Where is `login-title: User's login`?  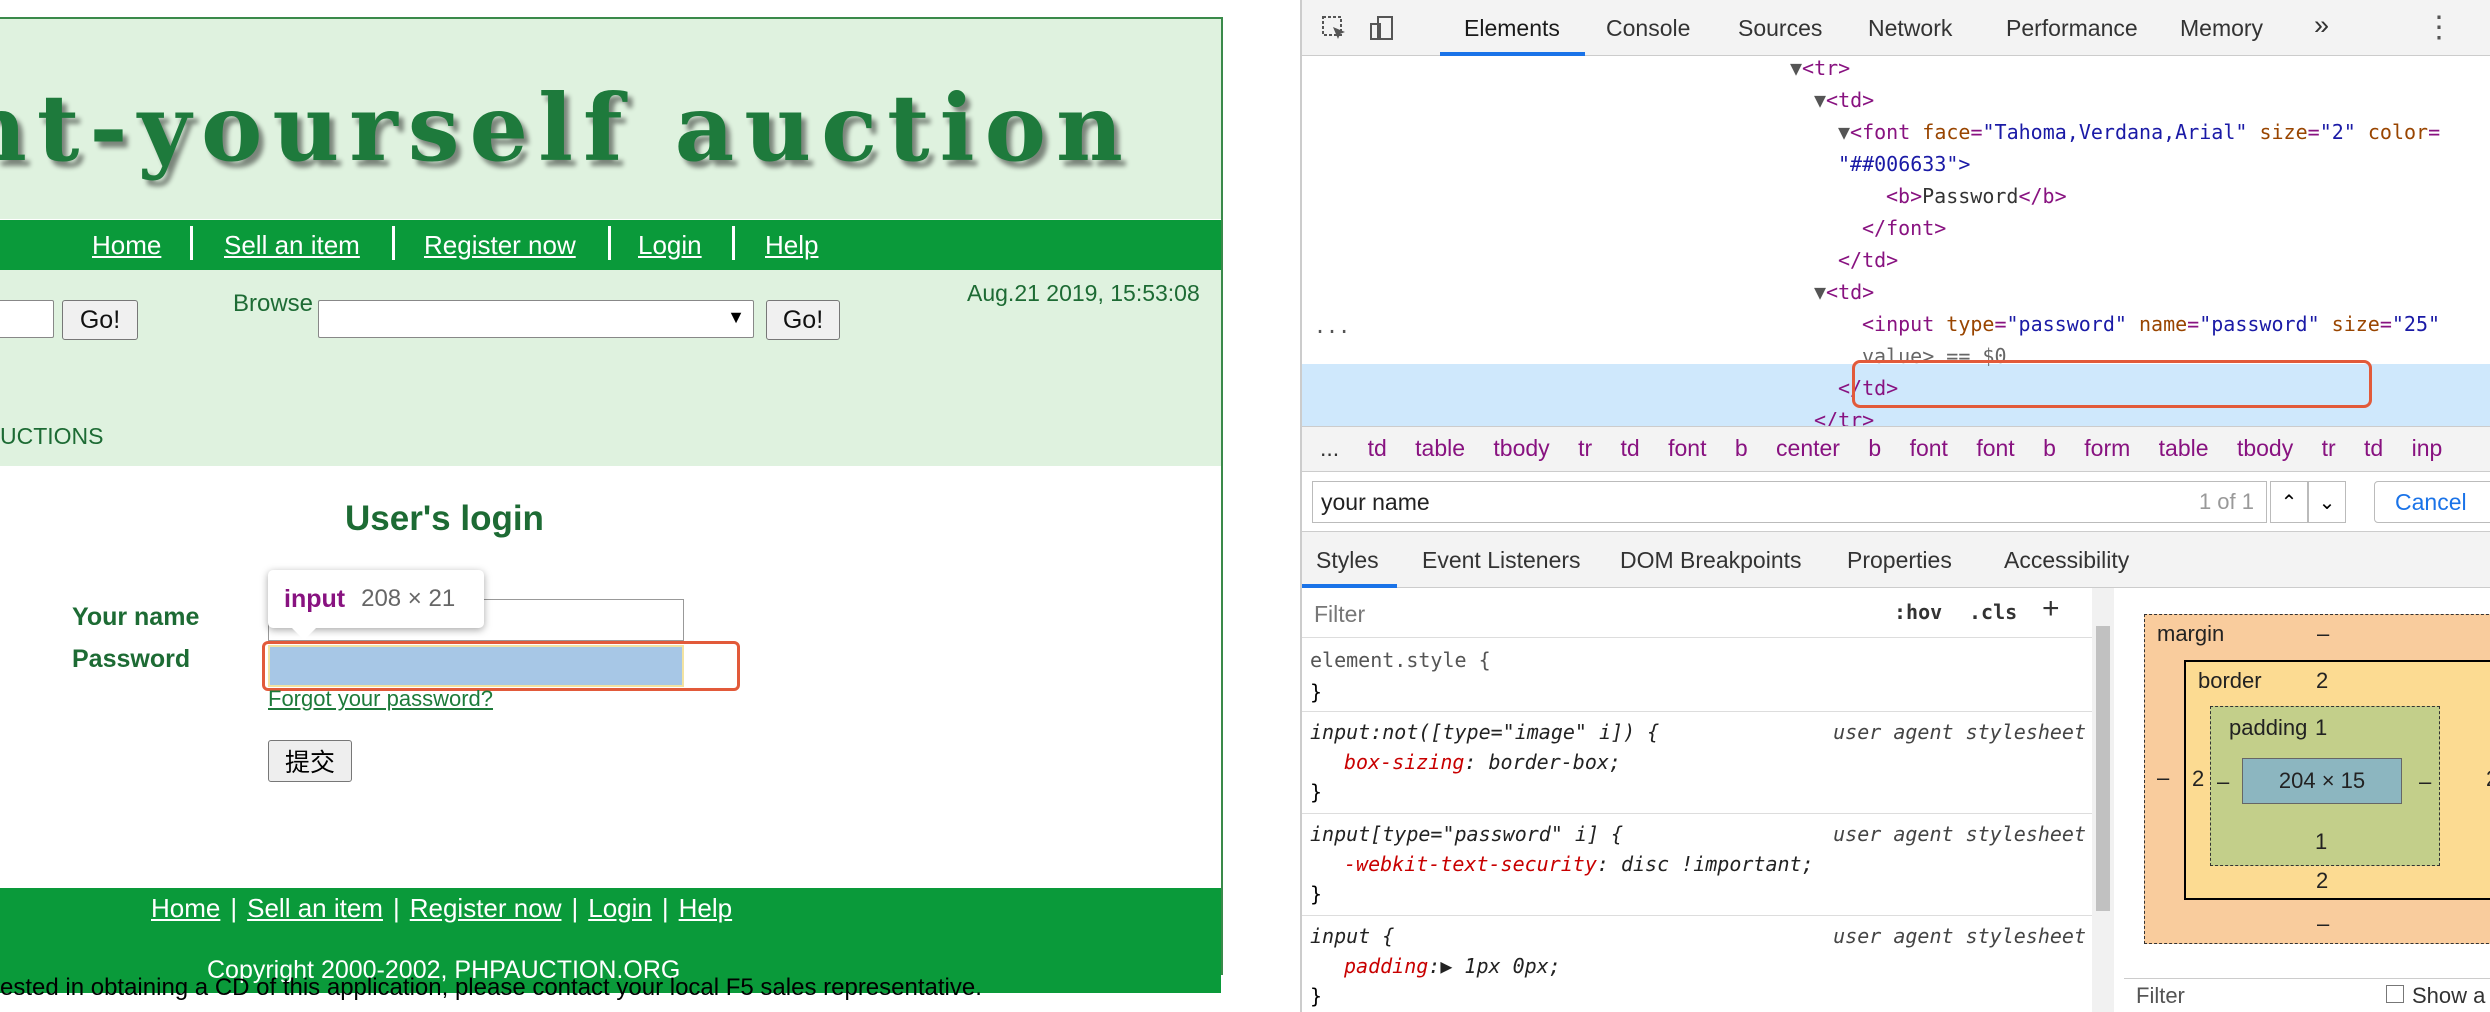
login-title: User's login is located at coordinates (444, 518).